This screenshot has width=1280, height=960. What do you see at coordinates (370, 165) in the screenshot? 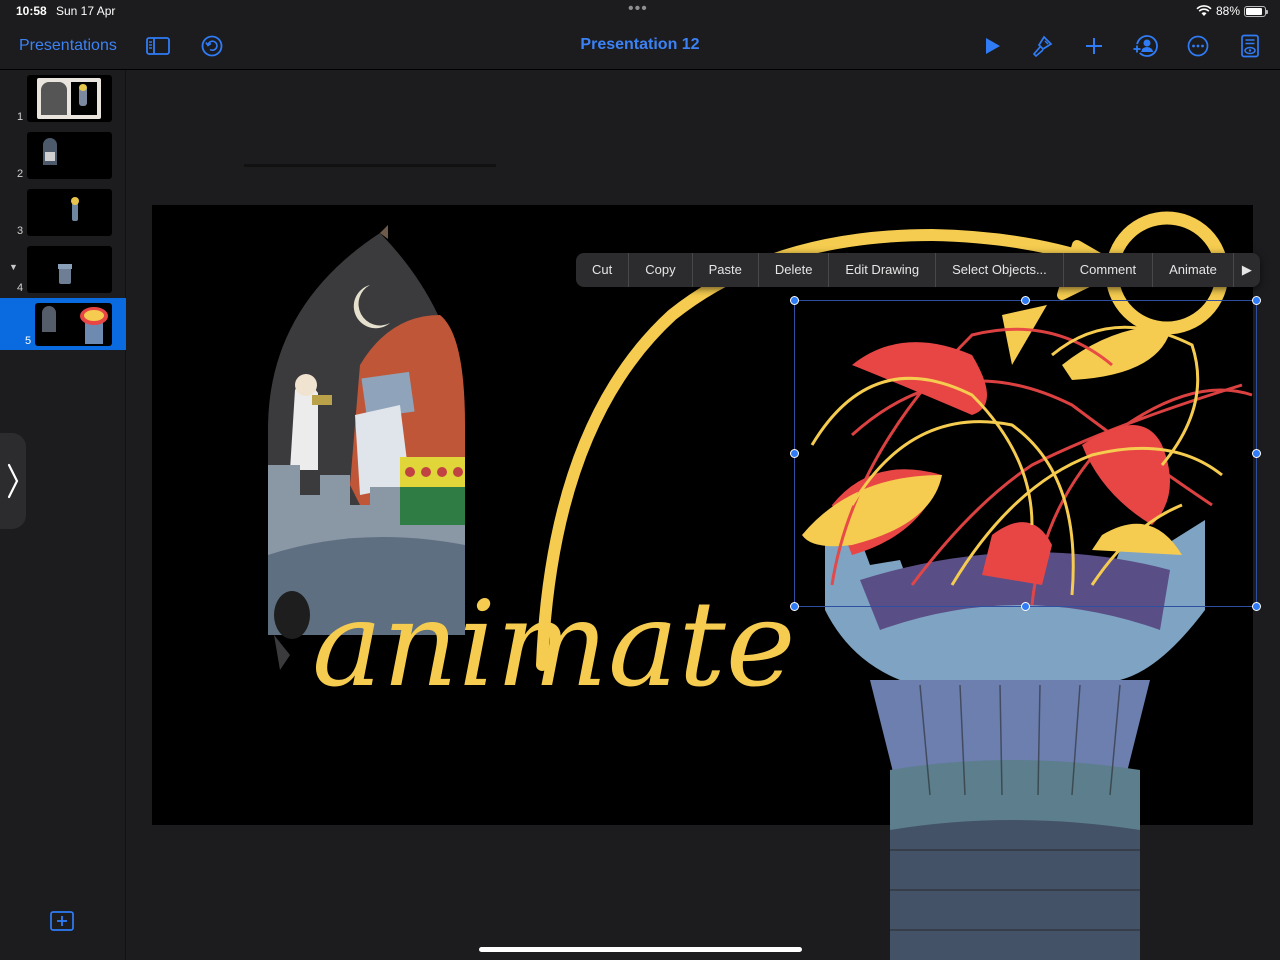
I see `canvas-divider` at bounding box center [370, 165].